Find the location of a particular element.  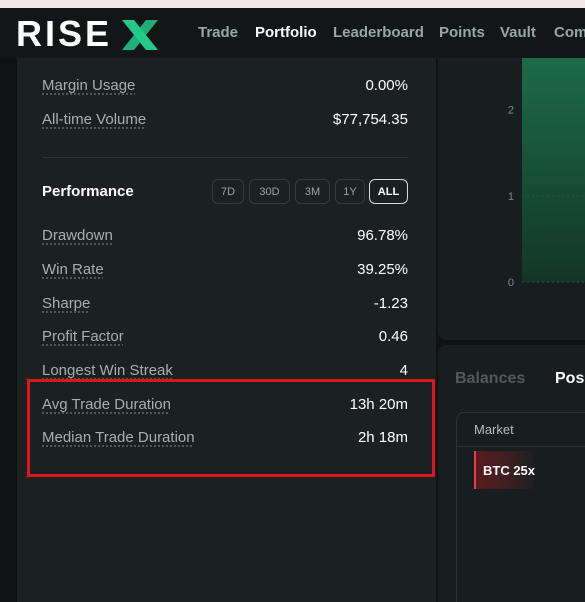

win-rate-label: Win Rate is located at coordinates (73, 270).